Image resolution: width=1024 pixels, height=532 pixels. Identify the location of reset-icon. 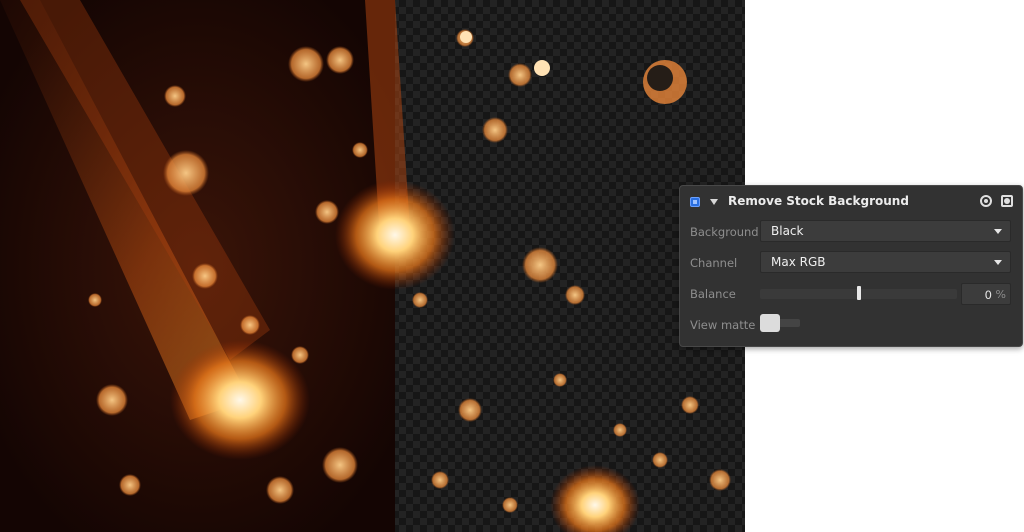
(986, 201).